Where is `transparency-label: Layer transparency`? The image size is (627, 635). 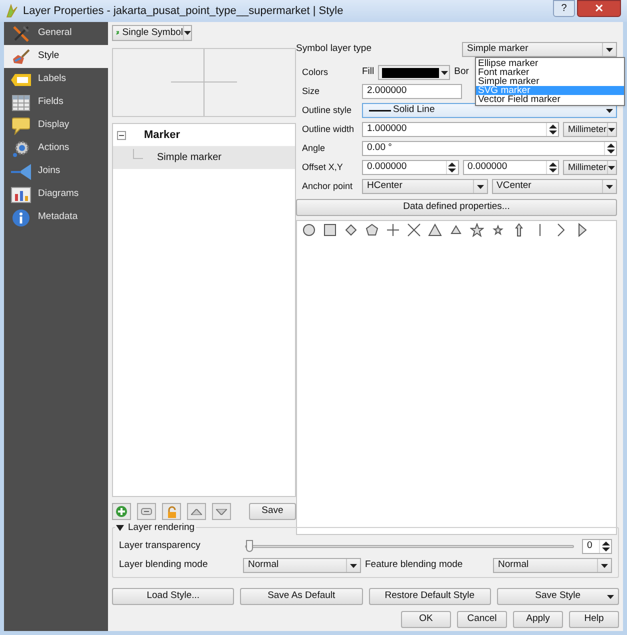
transparency-label: Layer transparency is located at coordinates (160, 545).